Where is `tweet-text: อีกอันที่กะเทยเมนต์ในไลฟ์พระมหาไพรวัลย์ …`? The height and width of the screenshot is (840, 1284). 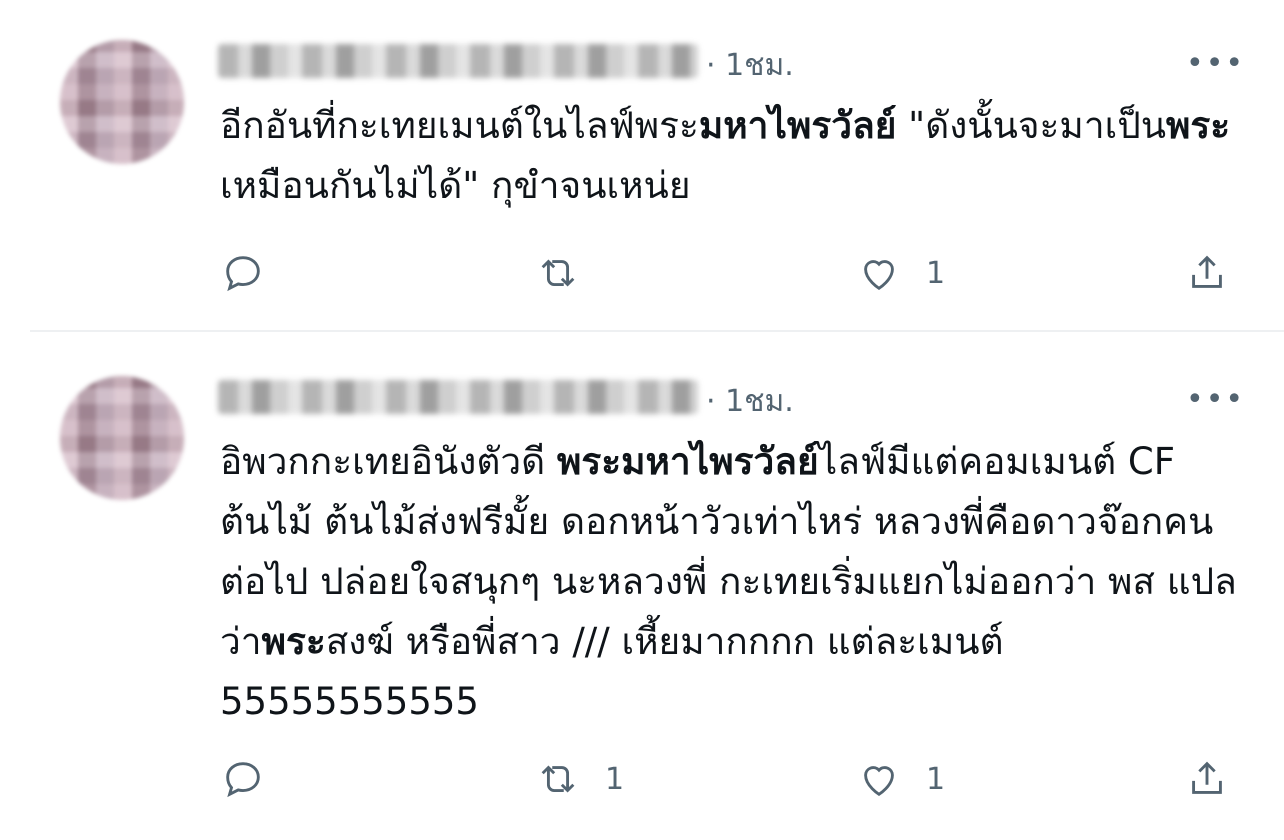
tweet-text: อีกอันที่กะเทยเมนต์ในไลฟ์พระมหาไพรวัลย์ … is located at coordinates (730, 156).